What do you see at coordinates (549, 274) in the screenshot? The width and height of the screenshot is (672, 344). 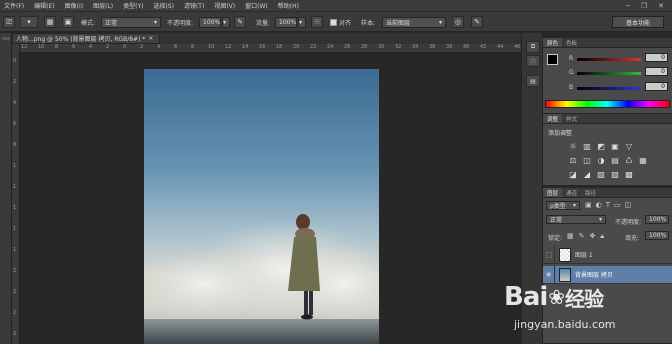 I see `visibility-toggle: ◉` at bounding box center [549, 274].